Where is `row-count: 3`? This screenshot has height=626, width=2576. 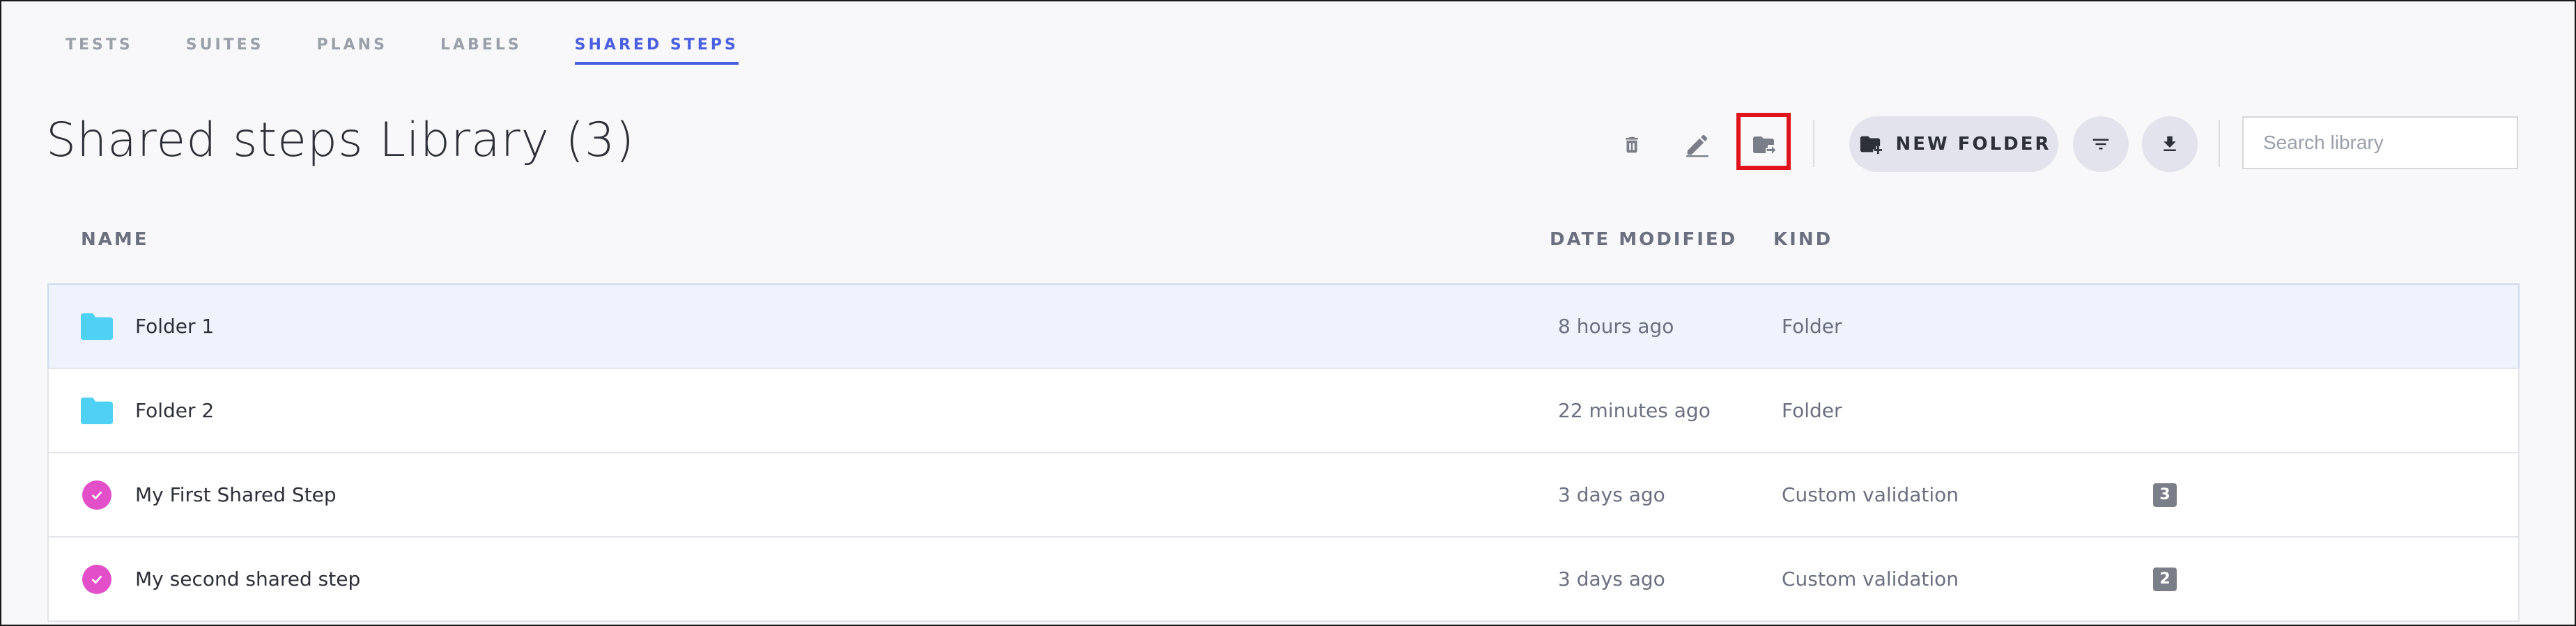 row-count: 3 is located at coordinates (2165, 494).